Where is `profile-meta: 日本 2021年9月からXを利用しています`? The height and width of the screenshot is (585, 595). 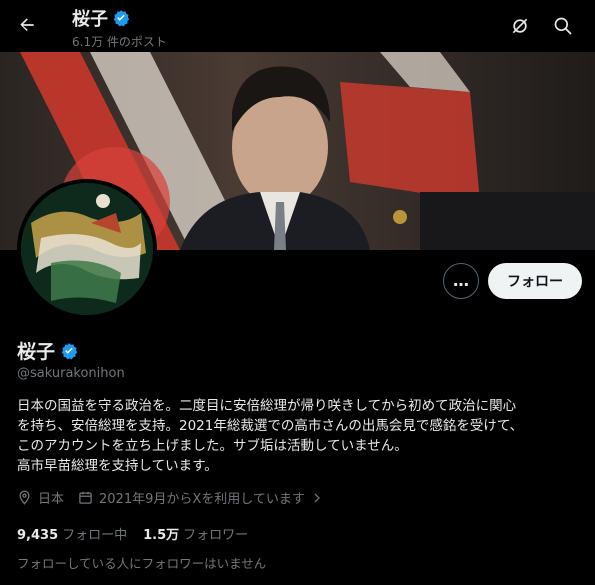 profile-meta: 日本 2021年9月からXを利用しています is located at coordinates (177, 497).